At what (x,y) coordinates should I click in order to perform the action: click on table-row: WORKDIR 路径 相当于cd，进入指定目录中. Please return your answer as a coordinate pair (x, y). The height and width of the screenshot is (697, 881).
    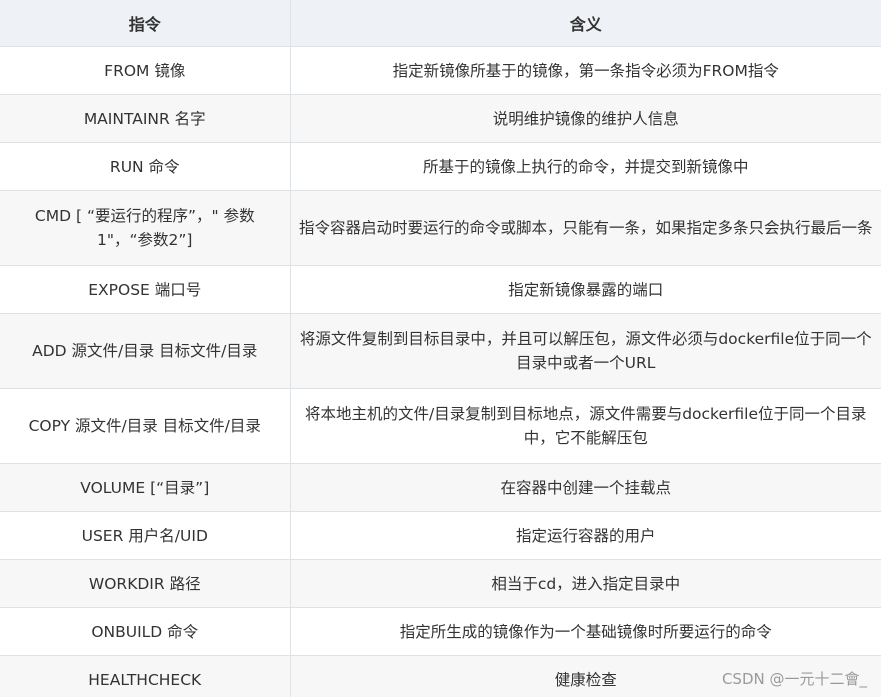
    Looking at the image, I should click on (440, 583).